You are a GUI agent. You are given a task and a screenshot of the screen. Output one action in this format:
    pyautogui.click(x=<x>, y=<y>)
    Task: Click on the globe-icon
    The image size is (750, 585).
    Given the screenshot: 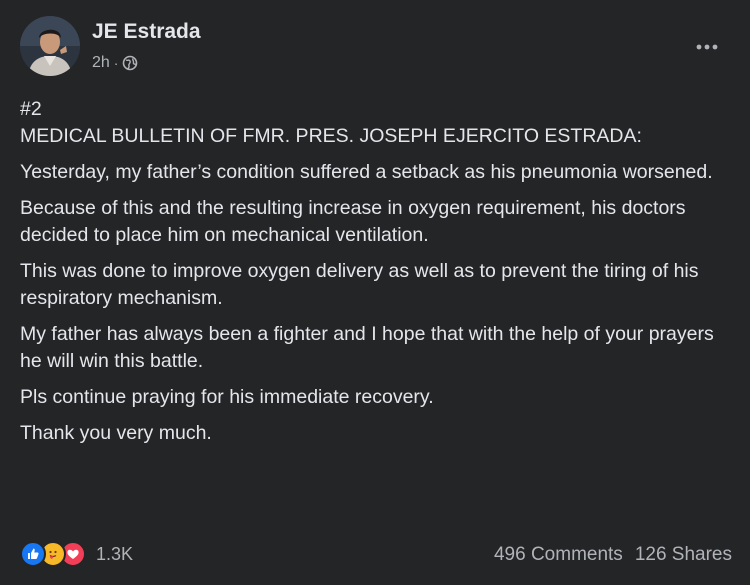 What is the action you would take?
    pyautogui.click(x=130, y=63)
    